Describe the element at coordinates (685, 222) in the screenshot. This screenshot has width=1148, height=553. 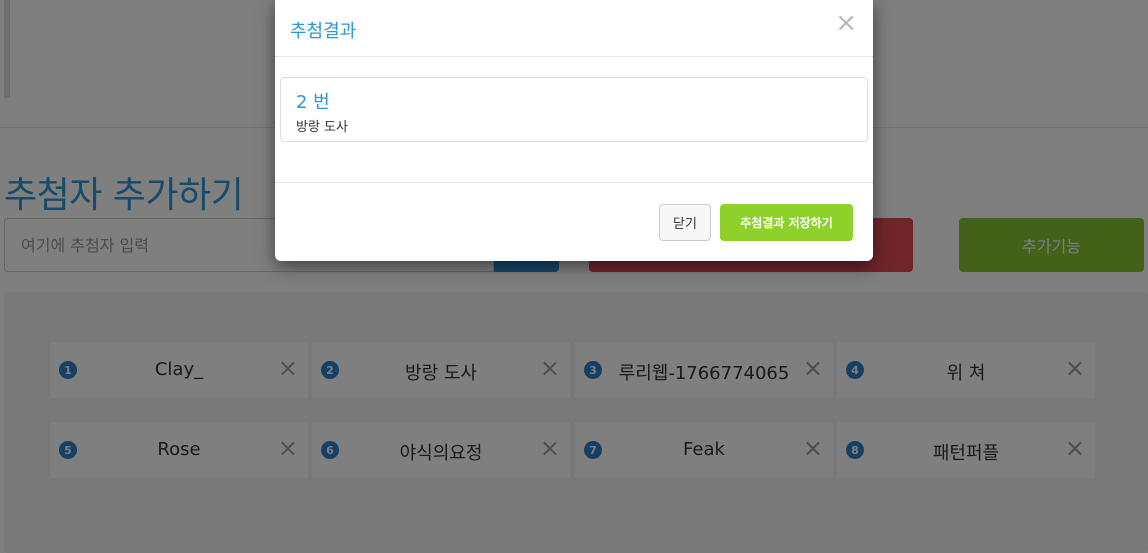
I see `close-button: 닫기` at that location.